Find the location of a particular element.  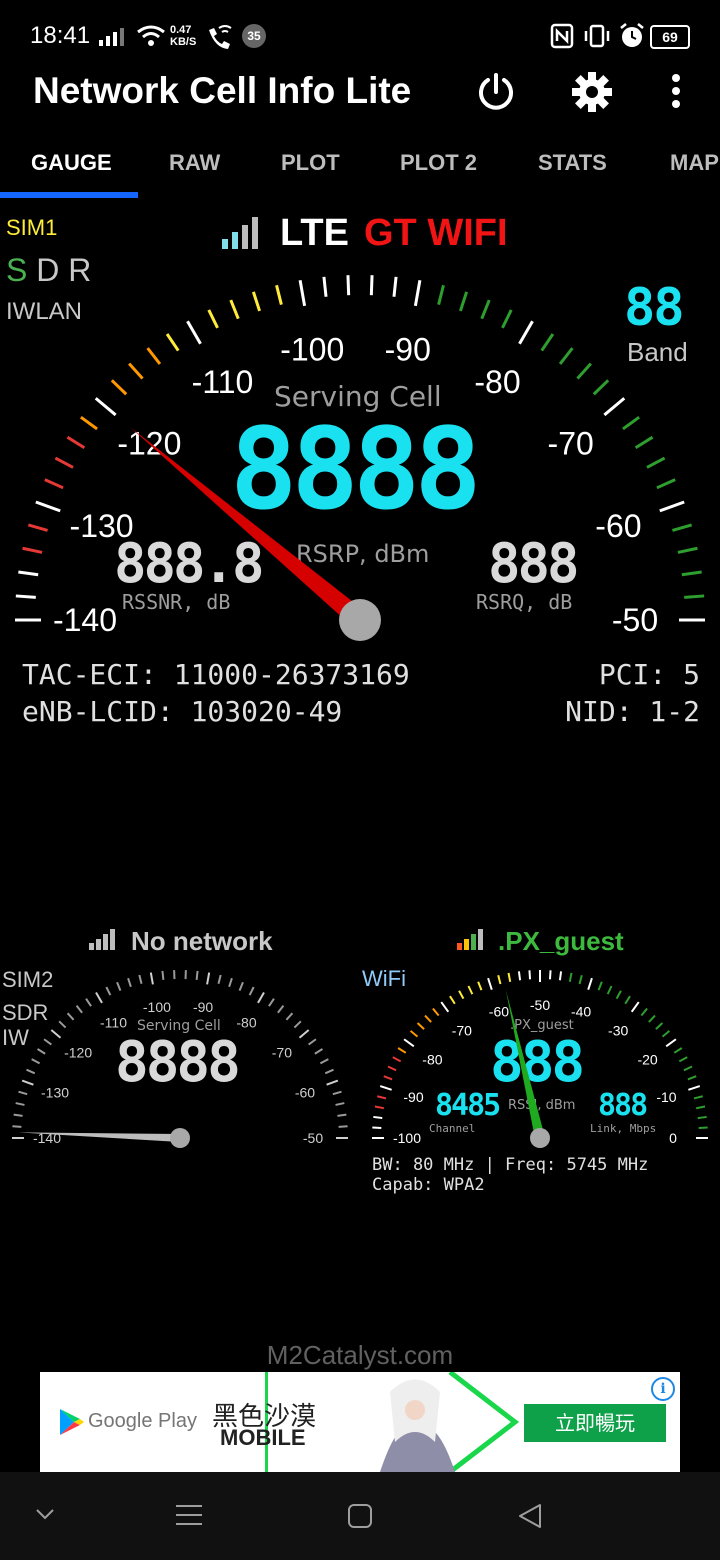

wifi-calling-icon is located at coordinates (220, 37).